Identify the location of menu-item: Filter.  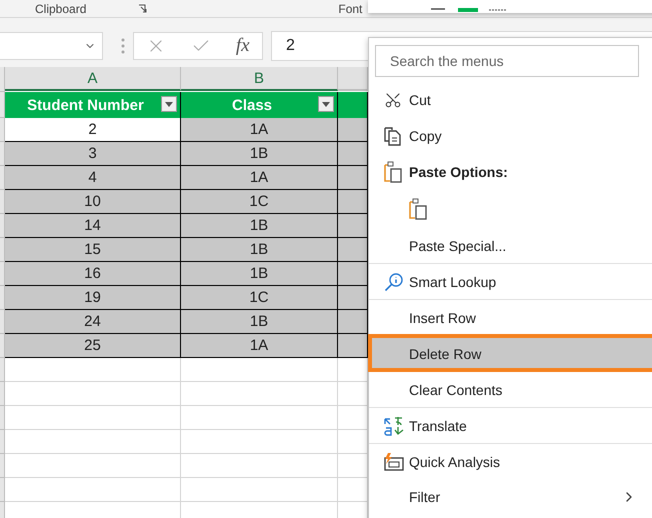
(510, 496).